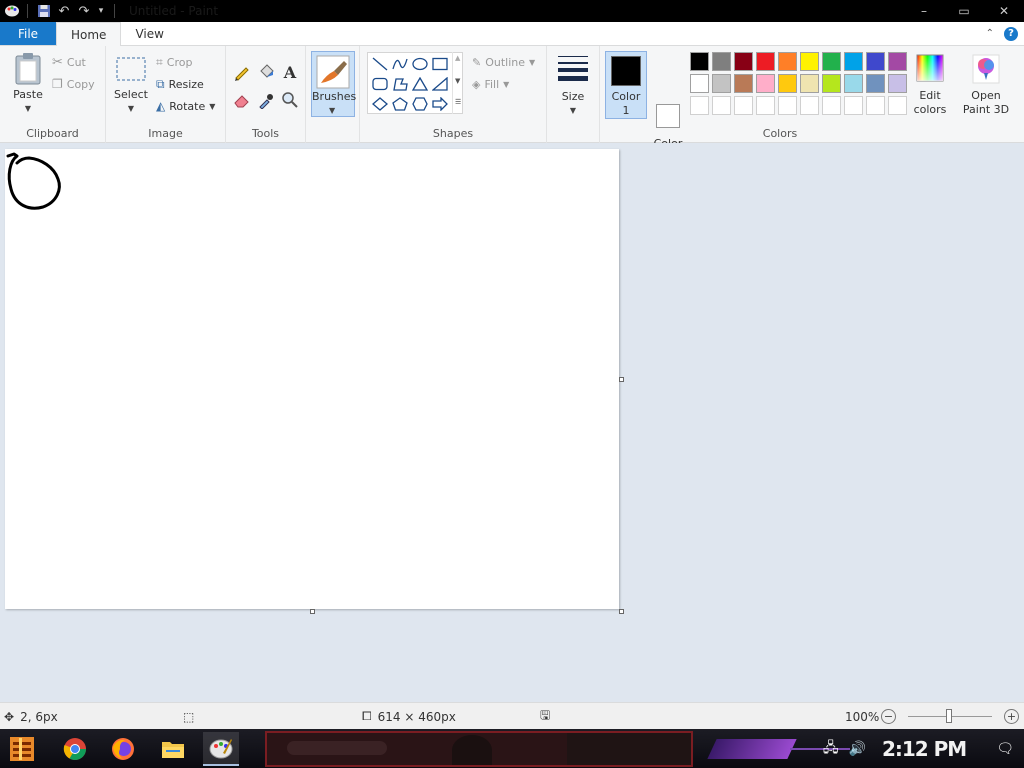 The width and height of the screenshot is (1024, 768). What do you see at coordinates (930, 85) in the screenshot?
I see `edit-colors-button: Edit colors` at bounding box center [930, 85].